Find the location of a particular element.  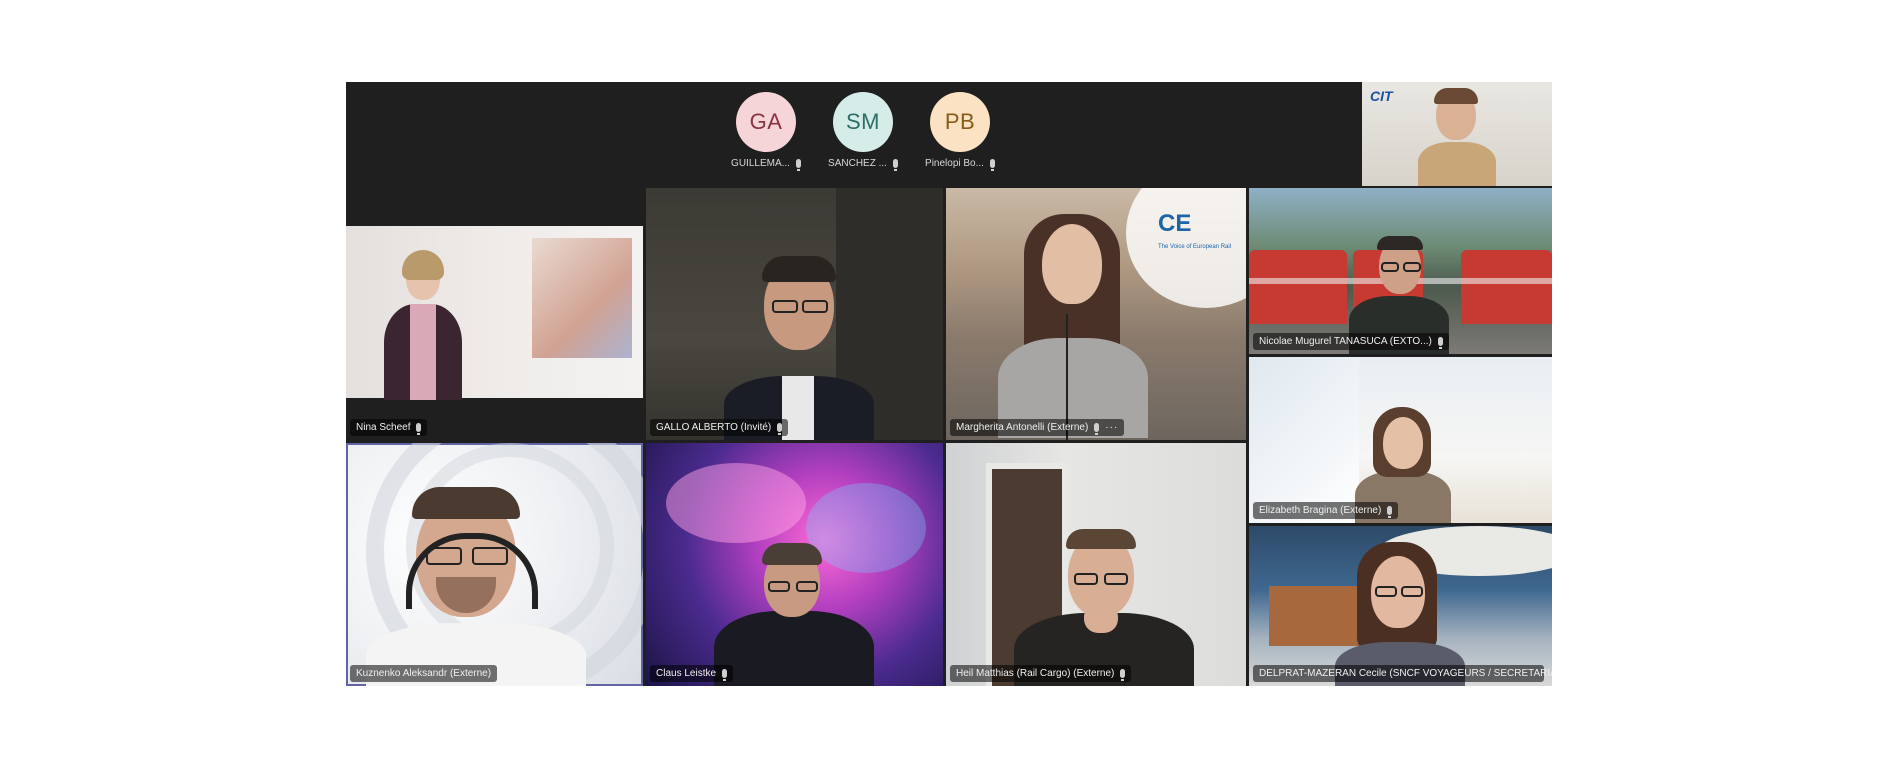

video-tile-claus-leistke: Claus Leistke is located at coordinates (794, 564).